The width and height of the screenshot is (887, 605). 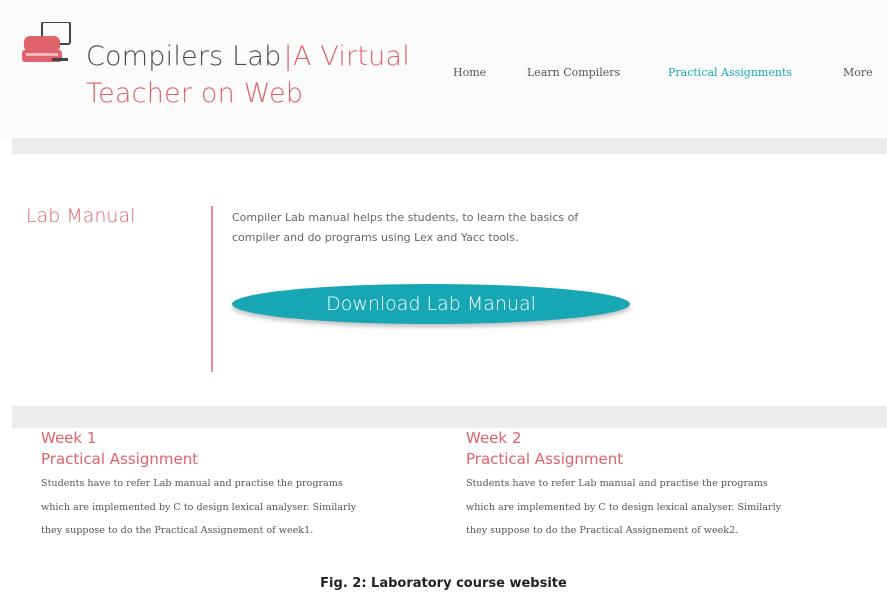 I want to click on figure-caption: Fig. 2: Laboratory course website, so click(x=443, y=583).